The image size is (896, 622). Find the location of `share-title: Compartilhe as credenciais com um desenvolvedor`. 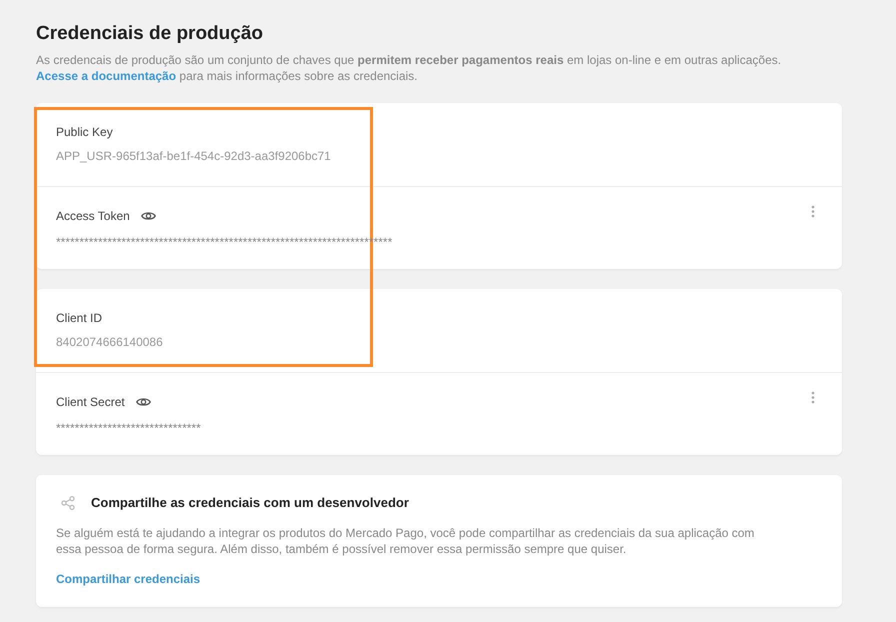

share-title: Compartilhe as credenciais com um desenvolvedor is located at coordinates (250, 503).